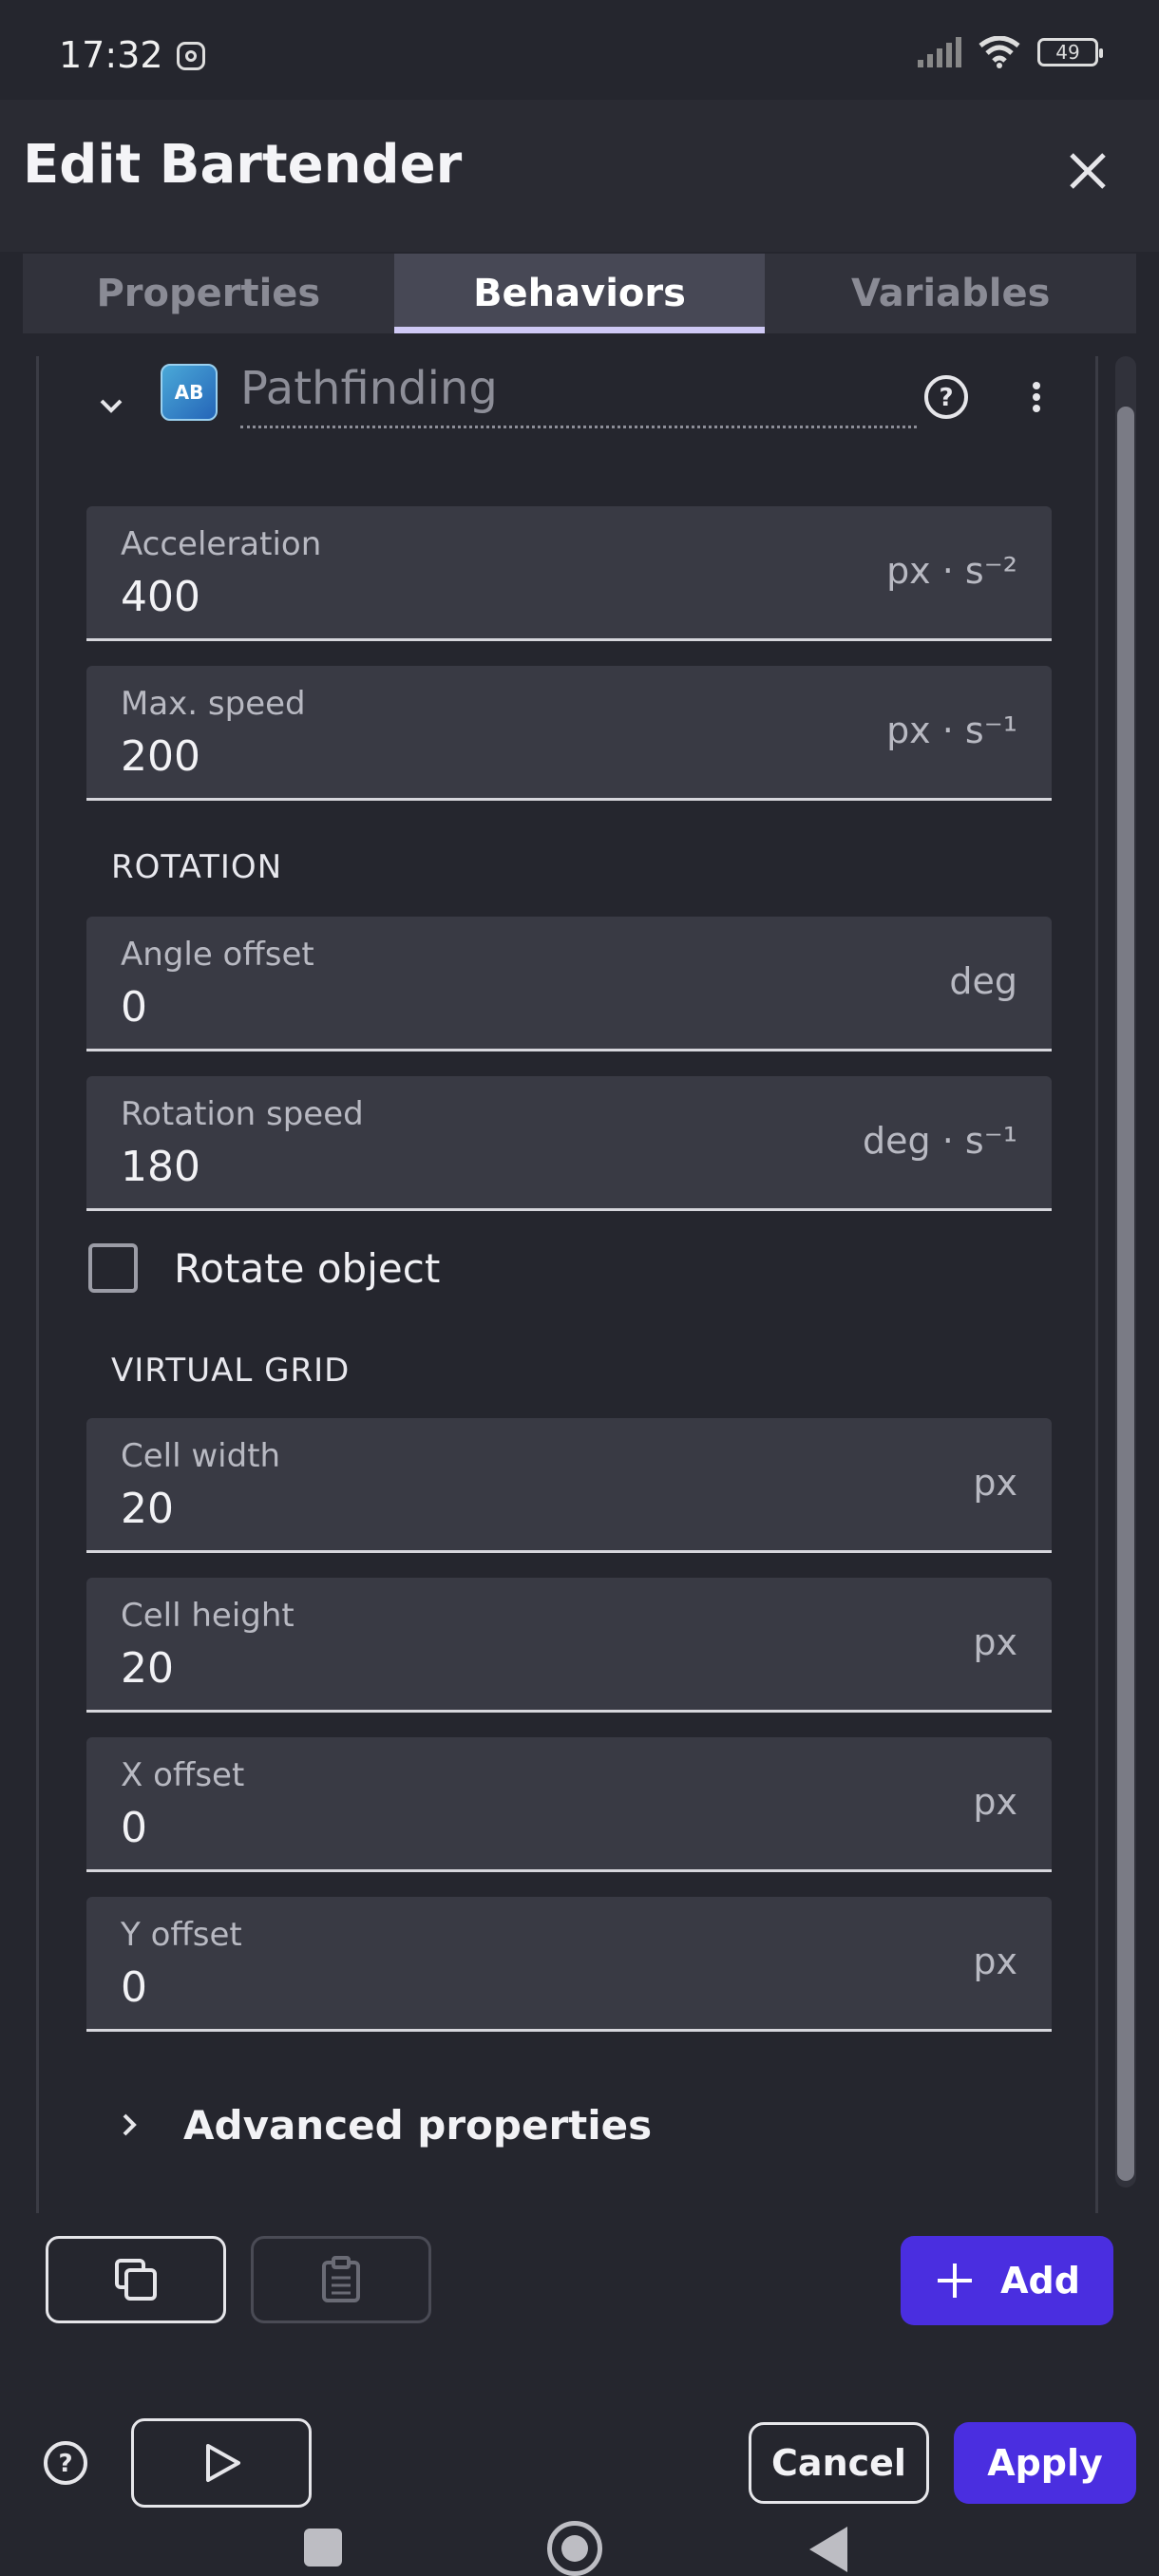  Describe the element at coordinates (181, 1935) in the screenshot. I see `field-label: Y offset` at that location.